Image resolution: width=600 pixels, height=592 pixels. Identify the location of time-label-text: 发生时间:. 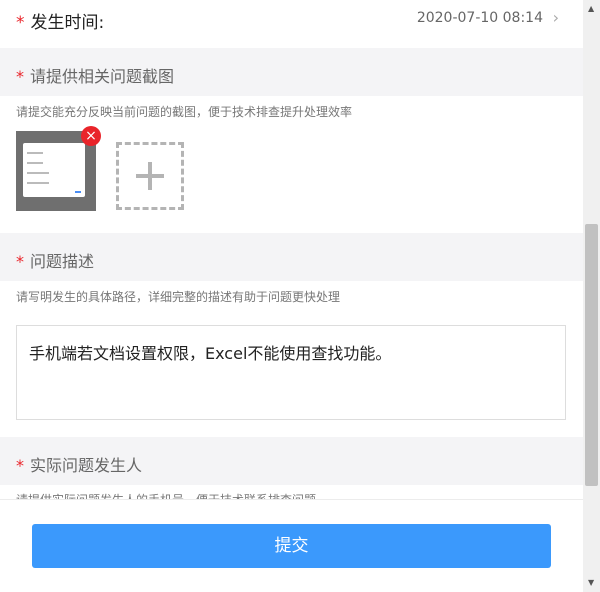
(67, 23).